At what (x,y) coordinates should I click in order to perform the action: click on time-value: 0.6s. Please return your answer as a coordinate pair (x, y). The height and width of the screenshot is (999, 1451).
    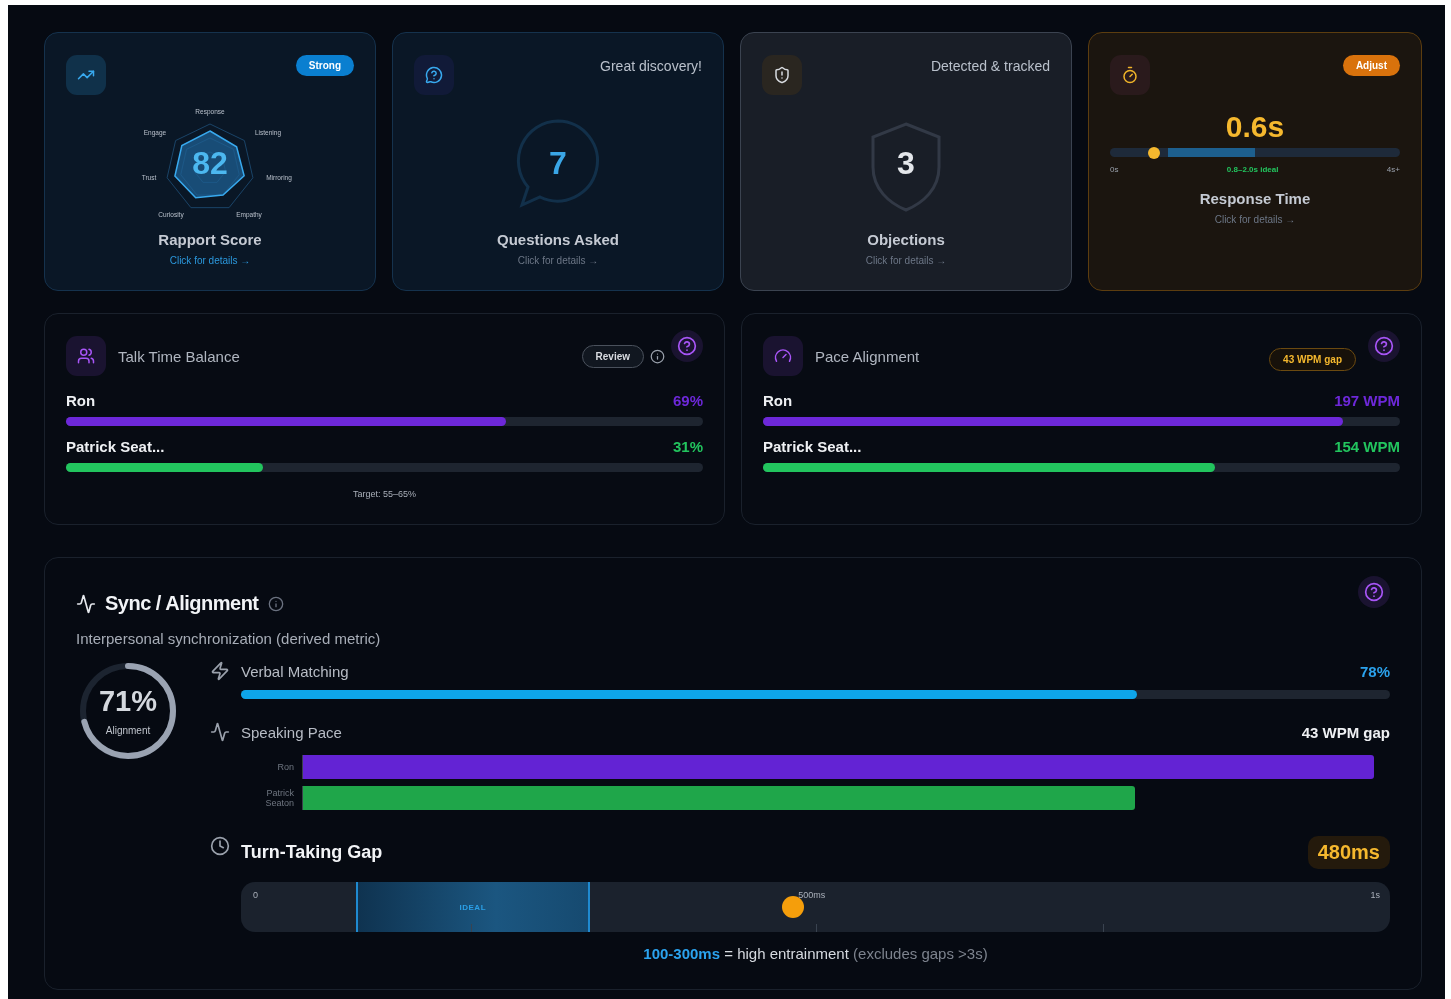
    Looking at the image, I should click on (1255, 127).